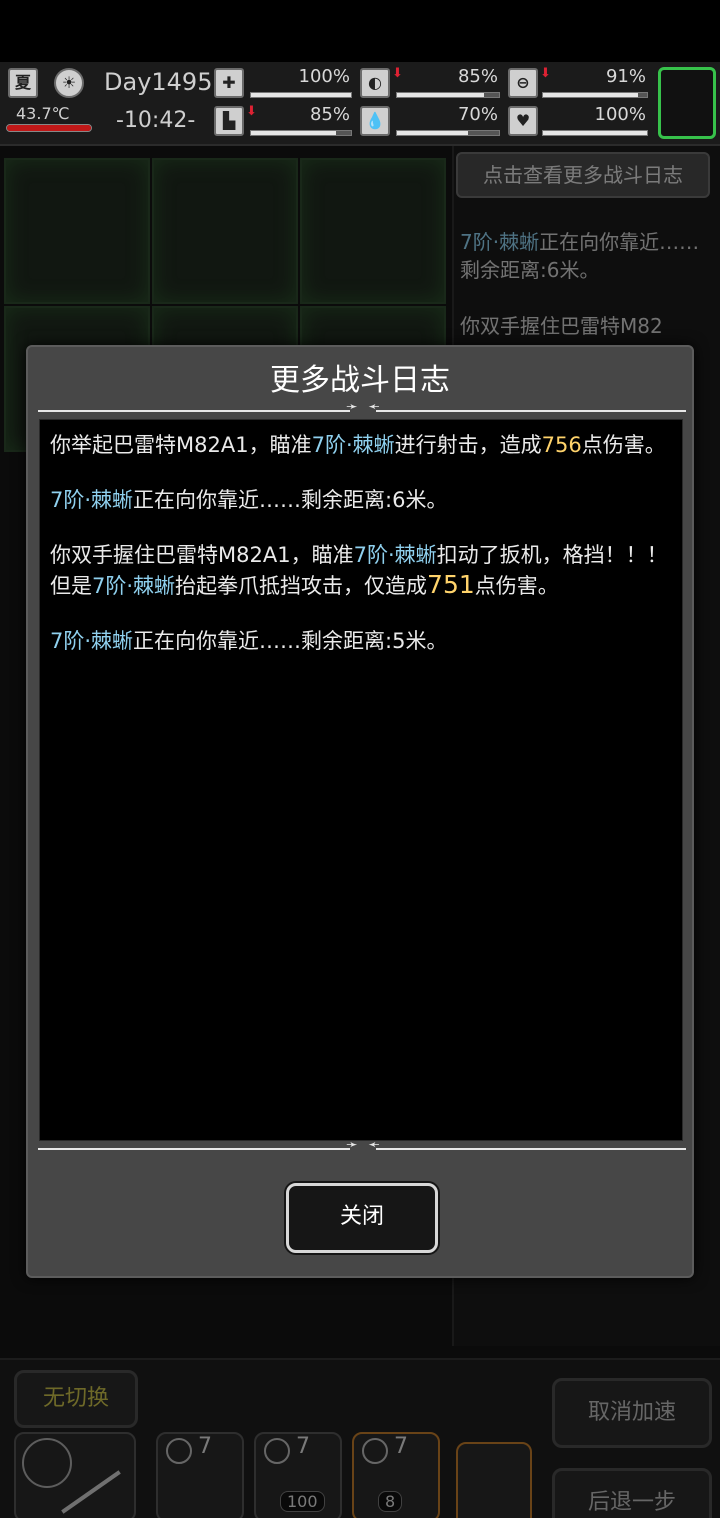  I want to click on breath-meter: 91%, so click(595, 82).